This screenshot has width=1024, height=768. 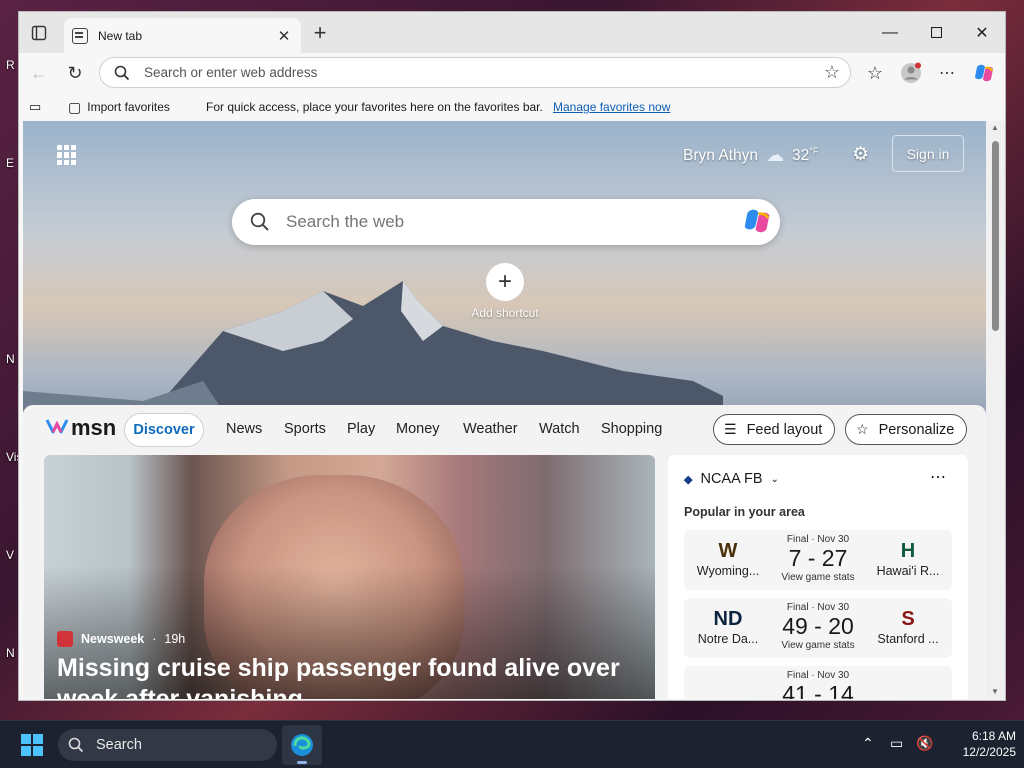 I want to click on feed-layout-button: ☰ Feed layout, so click(x=774, y=429).